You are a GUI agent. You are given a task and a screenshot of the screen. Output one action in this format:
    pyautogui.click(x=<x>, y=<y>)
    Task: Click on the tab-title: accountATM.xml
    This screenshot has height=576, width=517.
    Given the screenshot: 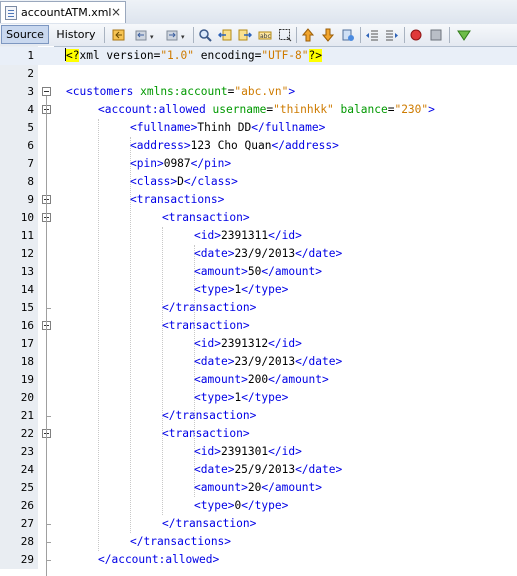 What is the action you would take?
    pyautogui.click(x=66, y=12)
    